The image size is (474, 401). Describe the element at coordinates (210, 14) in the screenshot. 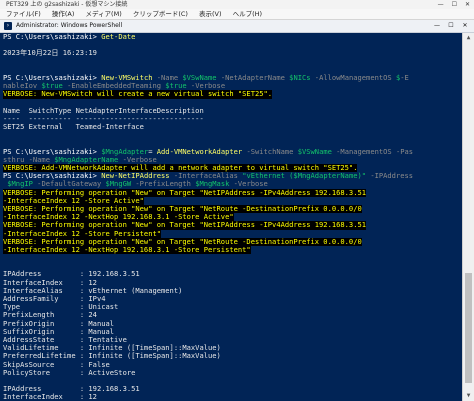

I see `menu-view: 表示(V)` at that location.